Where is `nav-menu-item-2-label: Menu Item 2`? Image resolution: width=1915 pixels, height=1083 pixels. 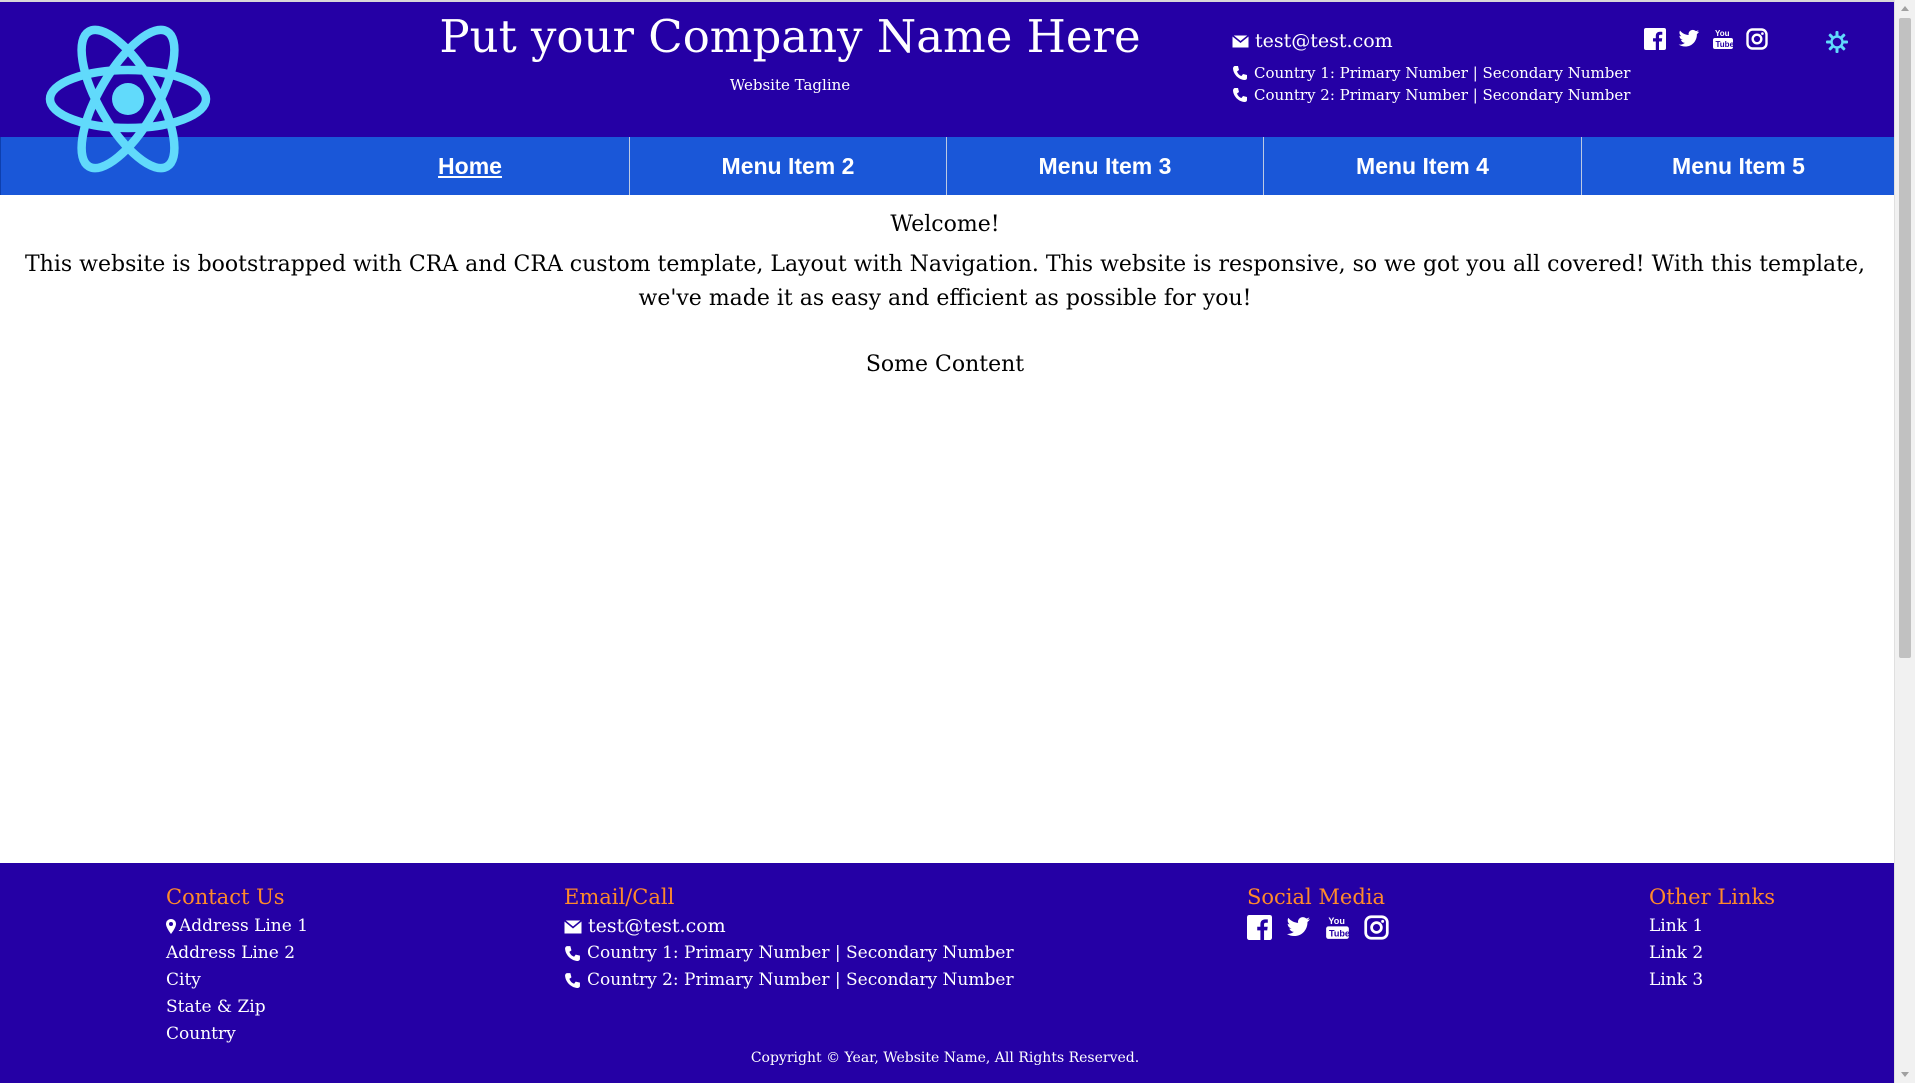 nav-menu-item-2-label: Menu Item 2 is located at coordinates (788, 165).